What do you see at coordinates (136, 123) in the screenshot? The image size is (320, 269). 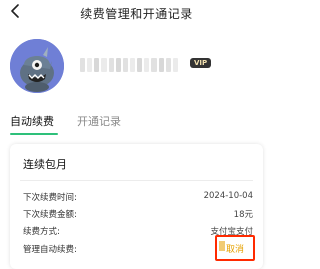 I see `tab-bar: 自动续费 开通记录` at bounding box center [136, 123].